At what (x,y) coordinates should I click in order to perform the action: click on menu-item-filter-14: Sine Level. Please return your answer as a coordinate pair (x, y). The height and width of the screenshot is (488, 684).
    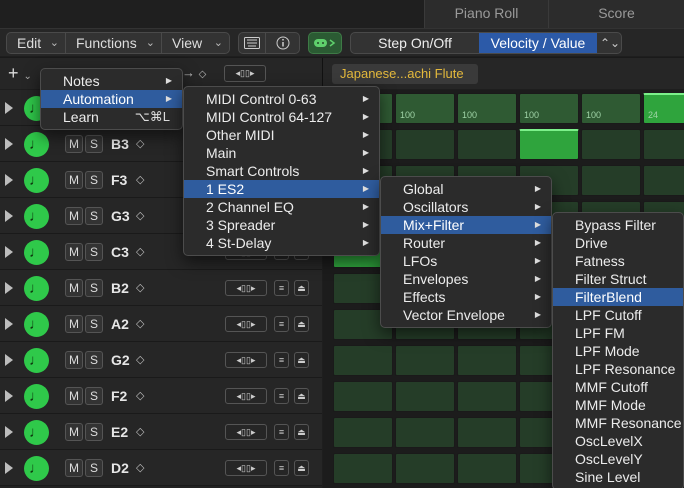
    Looking at the image, I should click on (618, 477).